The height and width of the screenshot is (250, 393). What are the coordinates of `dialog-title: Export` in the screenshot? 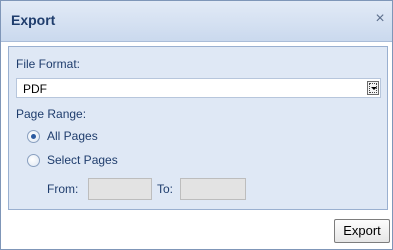 It's located at (33, 20).